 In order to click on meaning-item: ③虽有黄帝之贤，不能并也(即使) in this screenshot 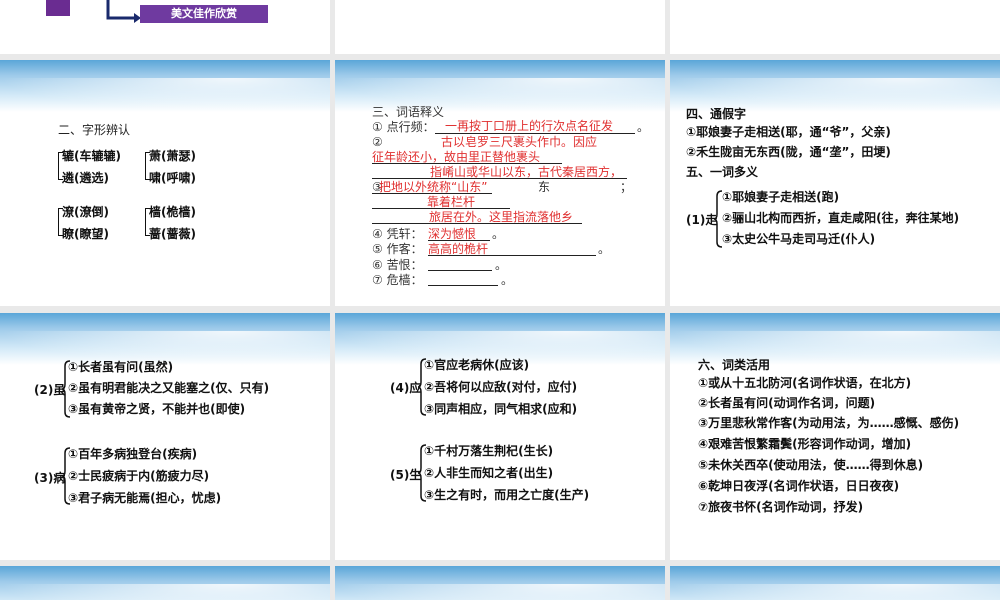, I will do `click(157, 409)`.